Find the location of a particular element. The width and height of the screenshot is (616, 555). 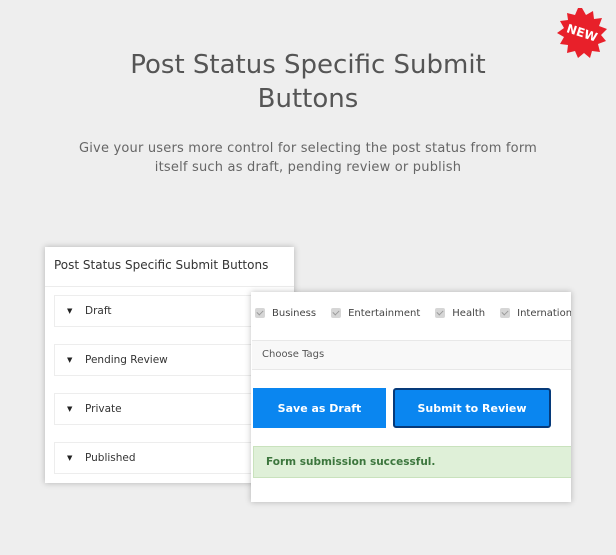

category-health: Health is located at coordinates (458, 313).